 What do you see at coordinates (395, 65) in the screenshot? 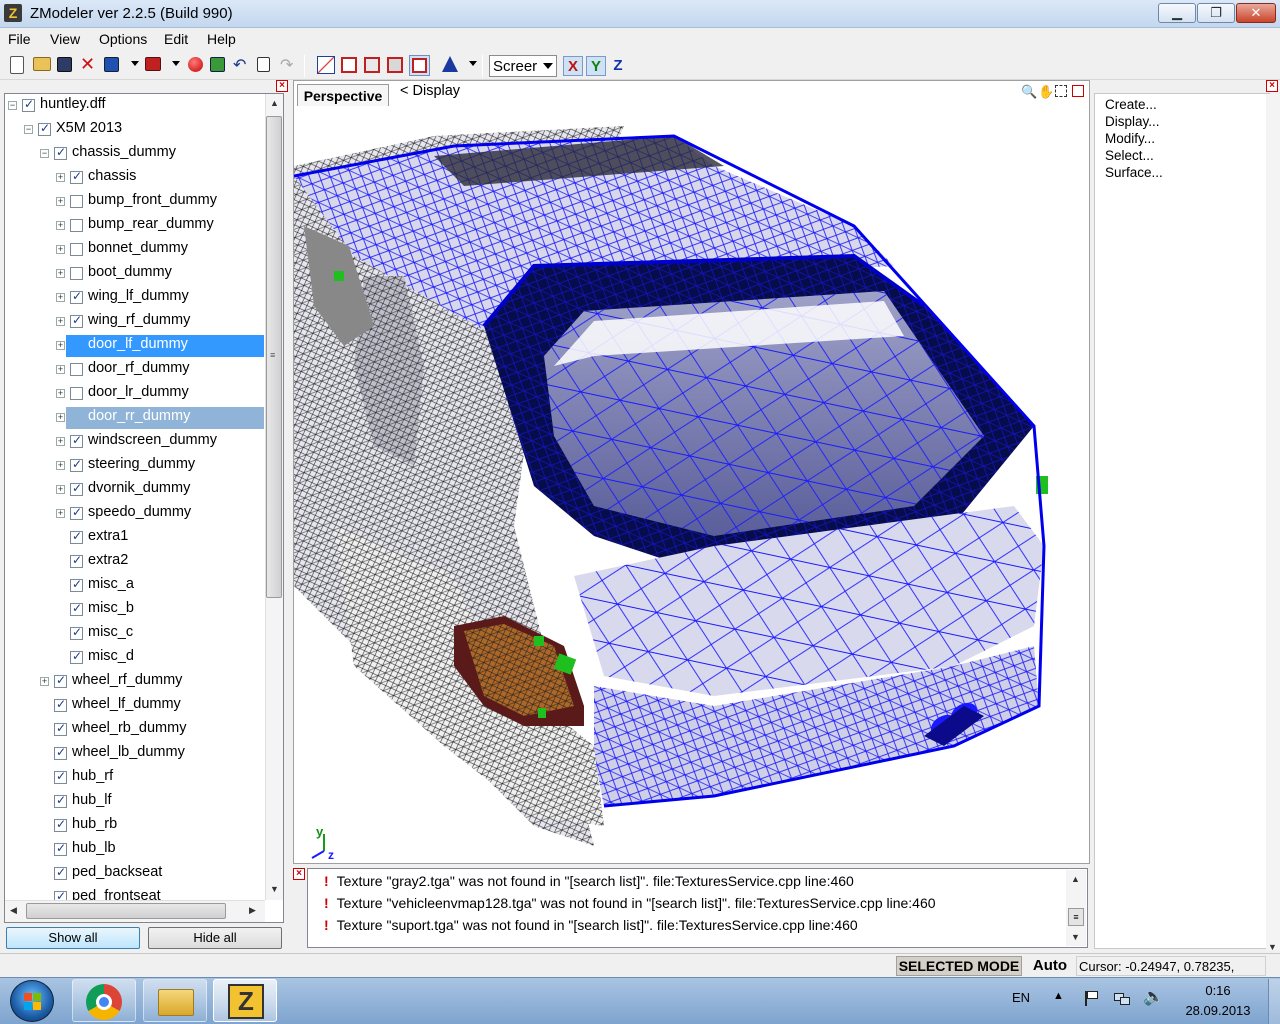
I see `select-object-icon` at bounding box center [395, 65].